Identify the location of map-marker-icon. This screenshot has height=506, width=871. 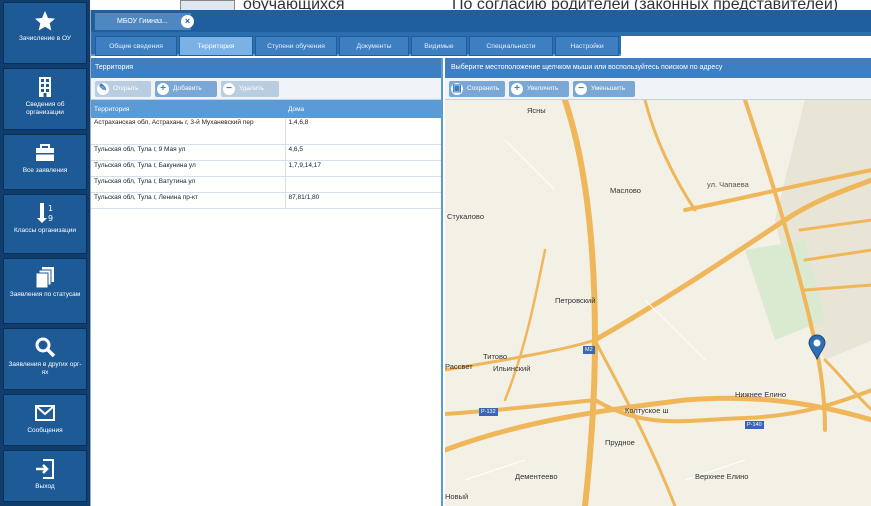
(817, 347).